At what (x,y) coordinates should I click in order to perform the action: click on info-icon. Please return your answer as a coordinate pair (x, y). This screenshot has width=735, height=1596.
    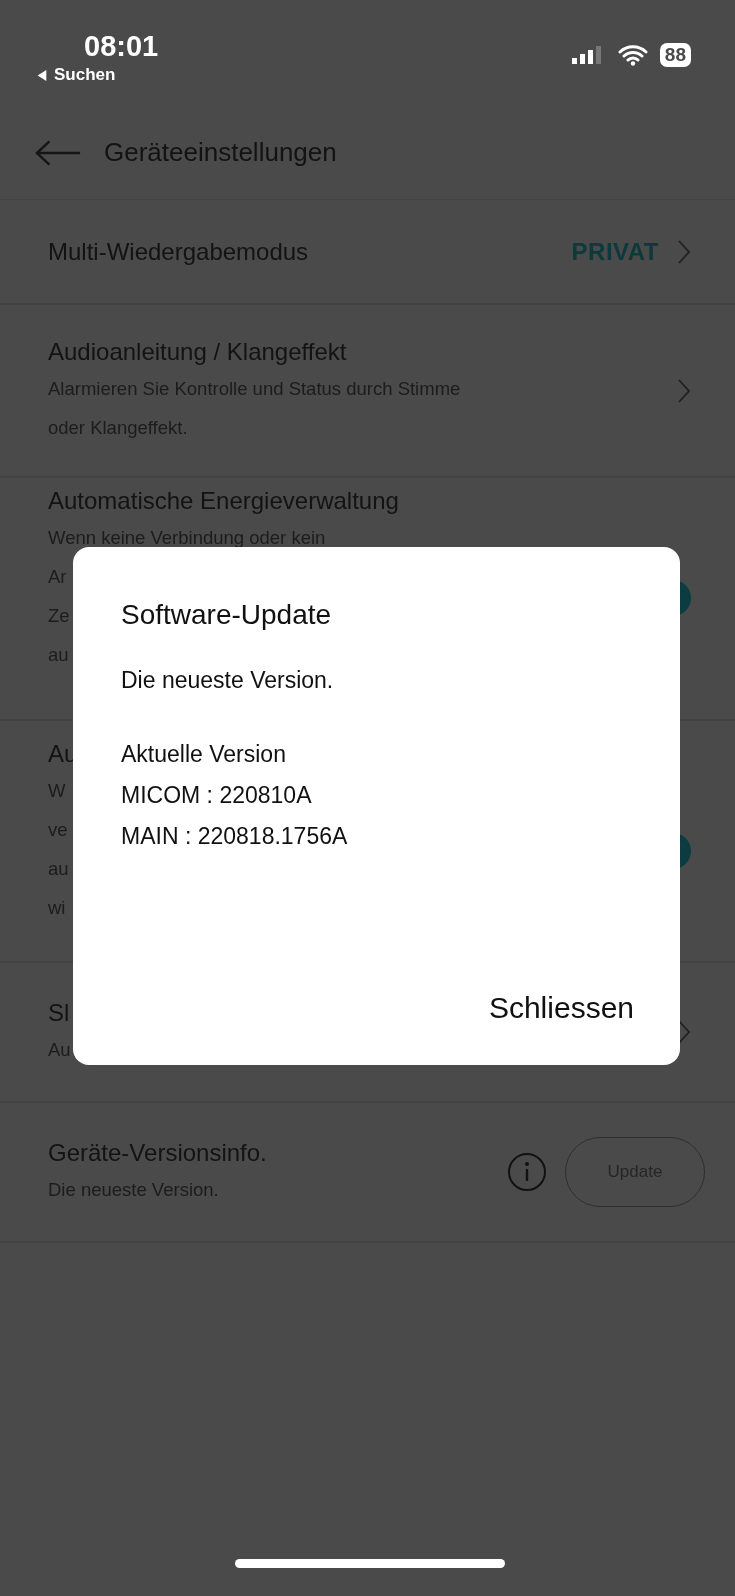
    Looking at the image, I should click on (527, 1172).